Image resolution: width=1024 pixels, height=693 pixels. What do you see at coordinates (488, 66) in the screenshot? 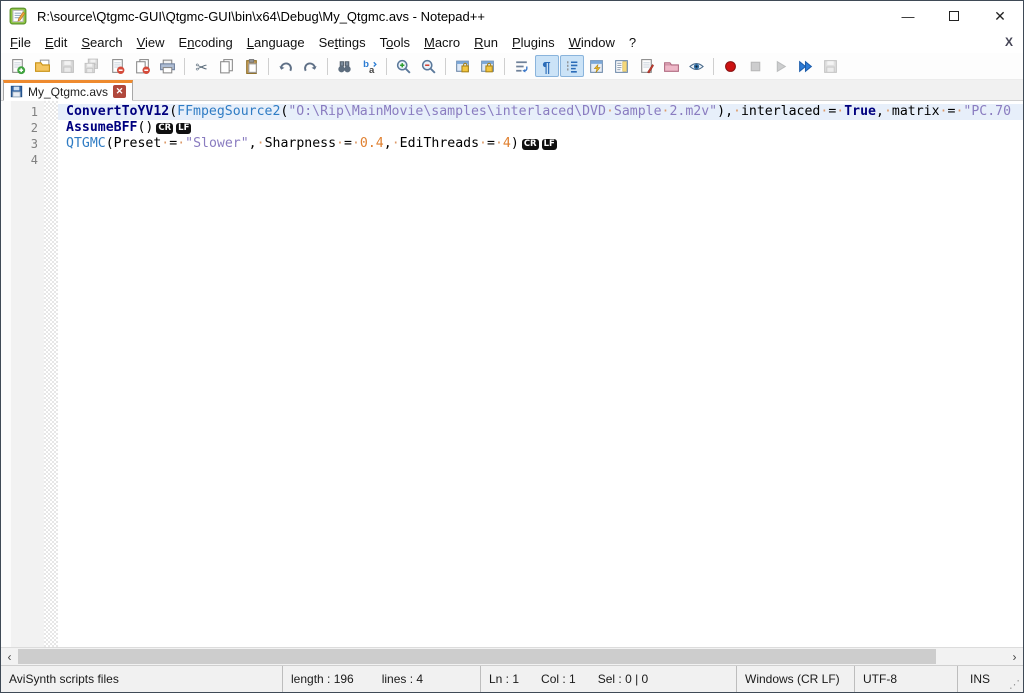
I see `sync-horizontal-button` at bounding box center [488, 66].